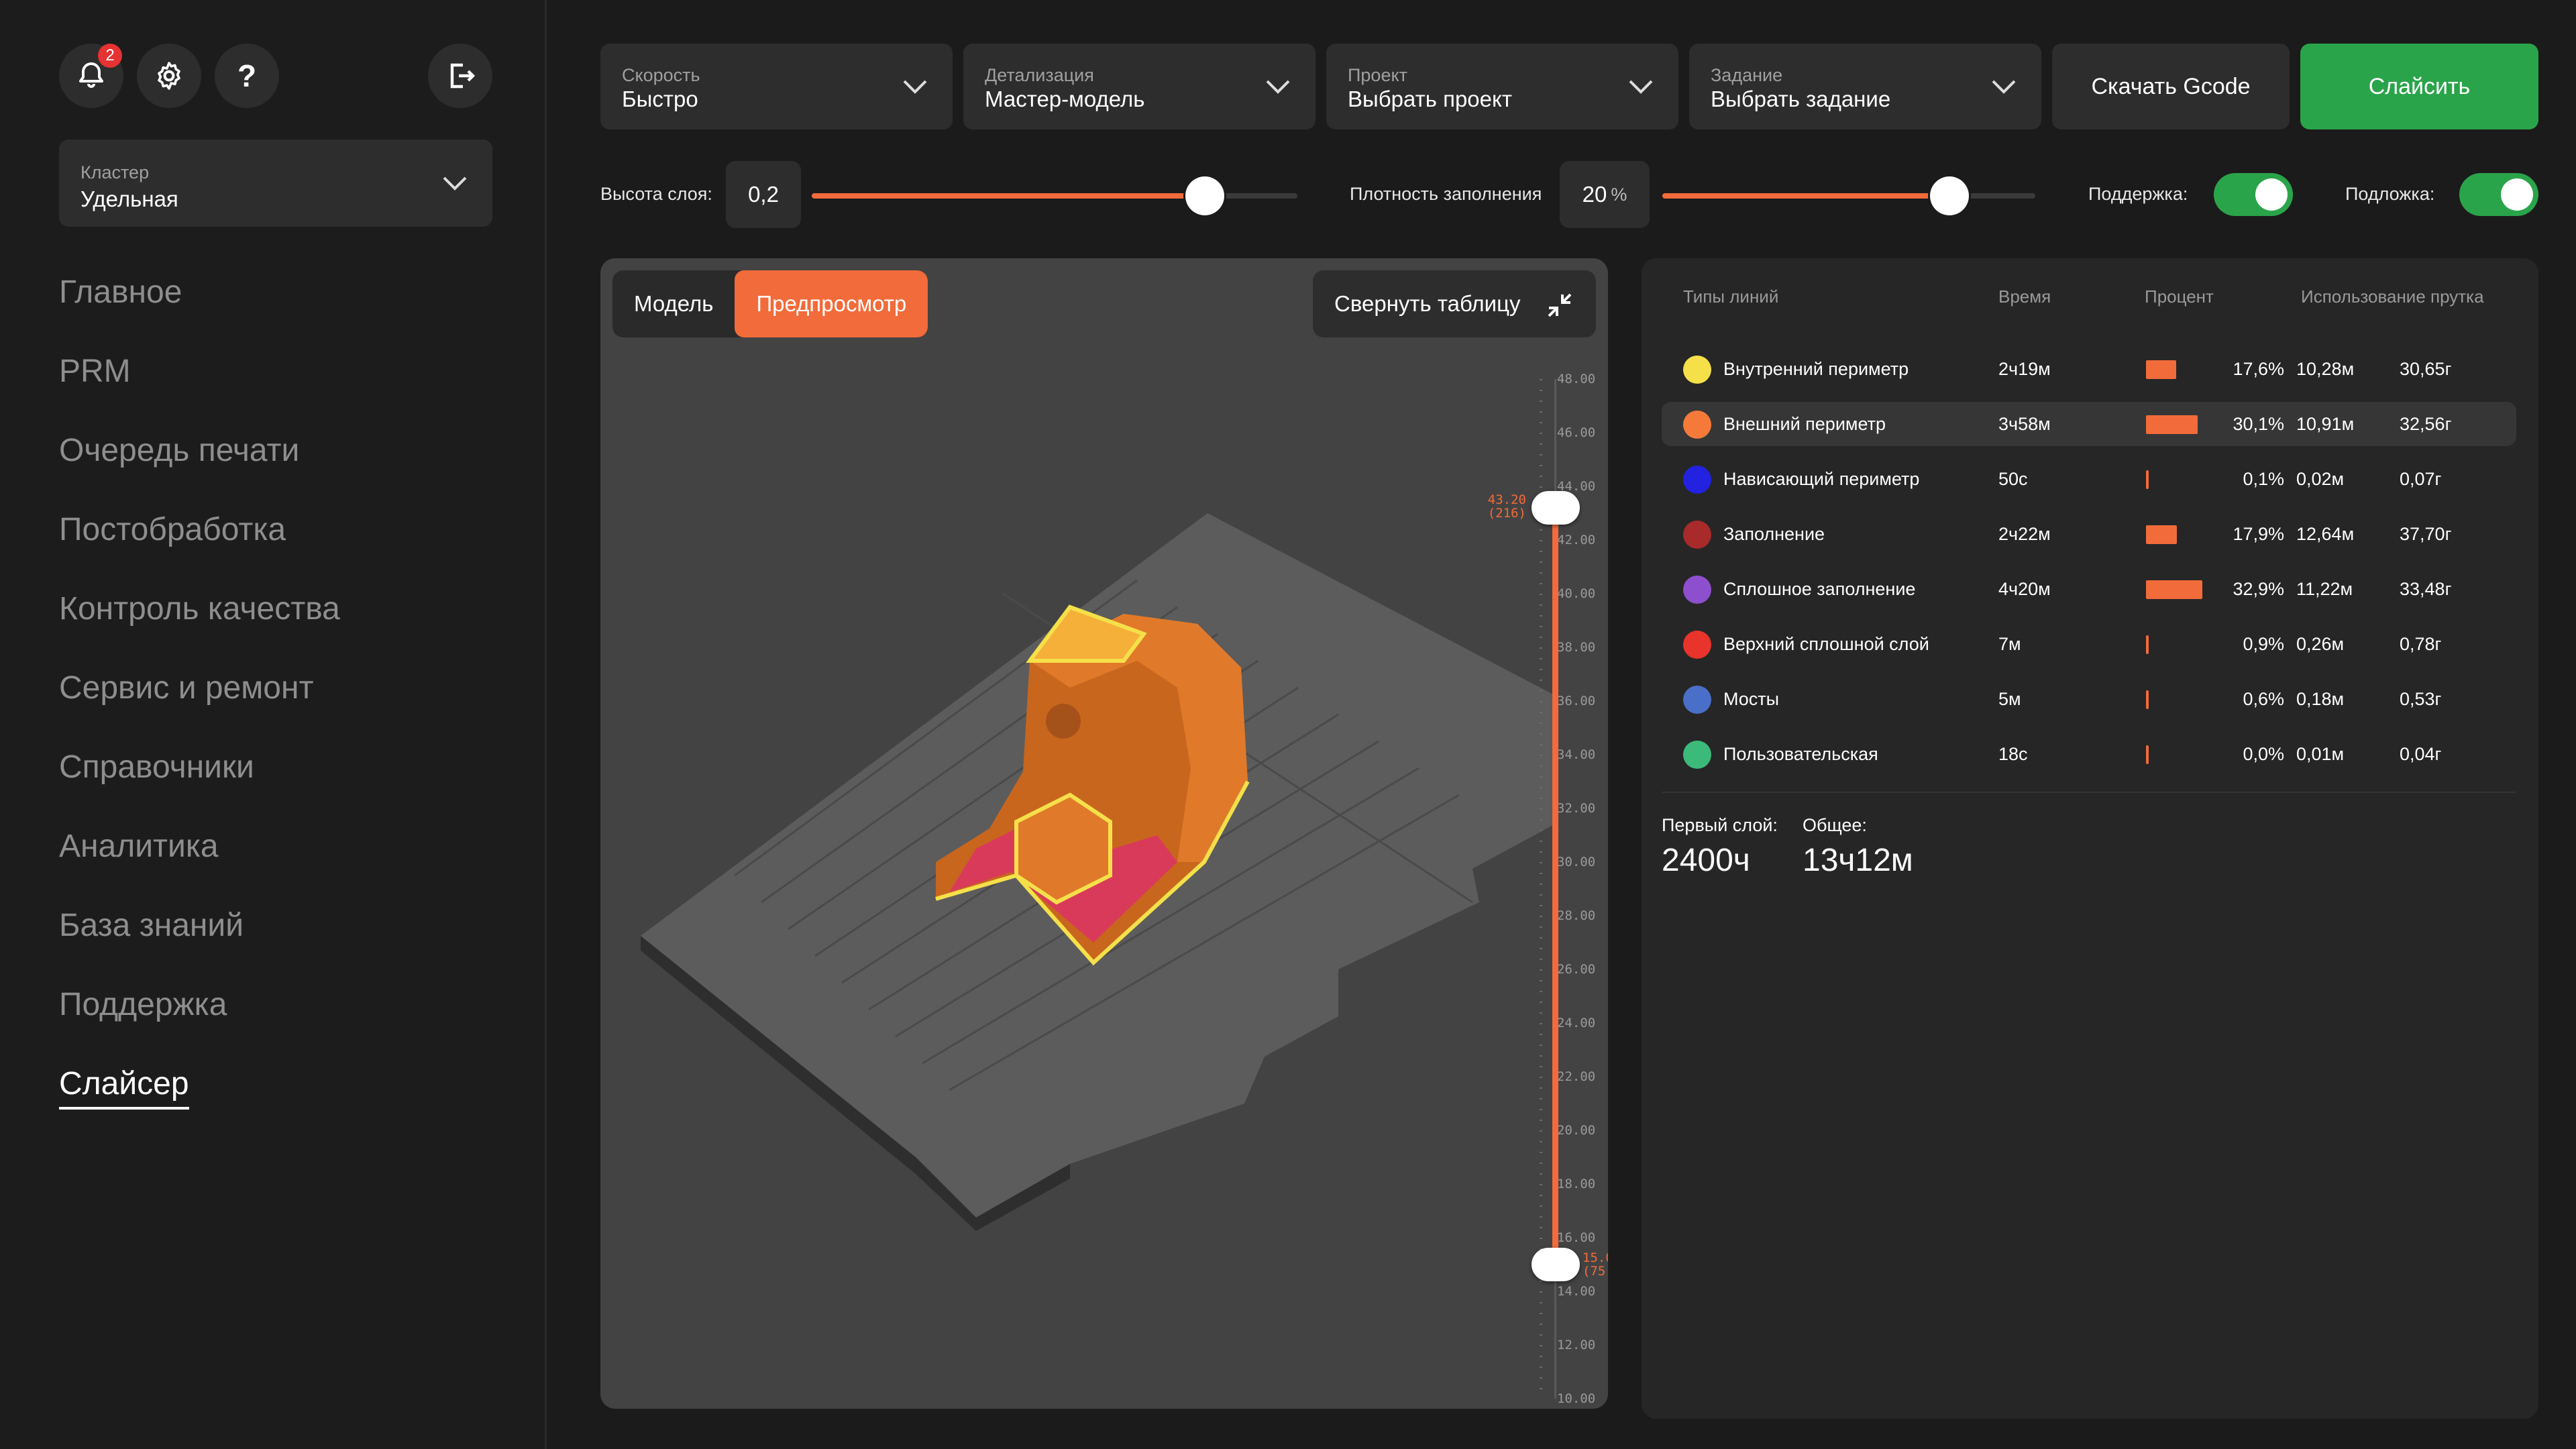  Describe the element at coordinates (1576, 808) in the screenshot. I see `ruler-tick-label: 32.00` at that location.